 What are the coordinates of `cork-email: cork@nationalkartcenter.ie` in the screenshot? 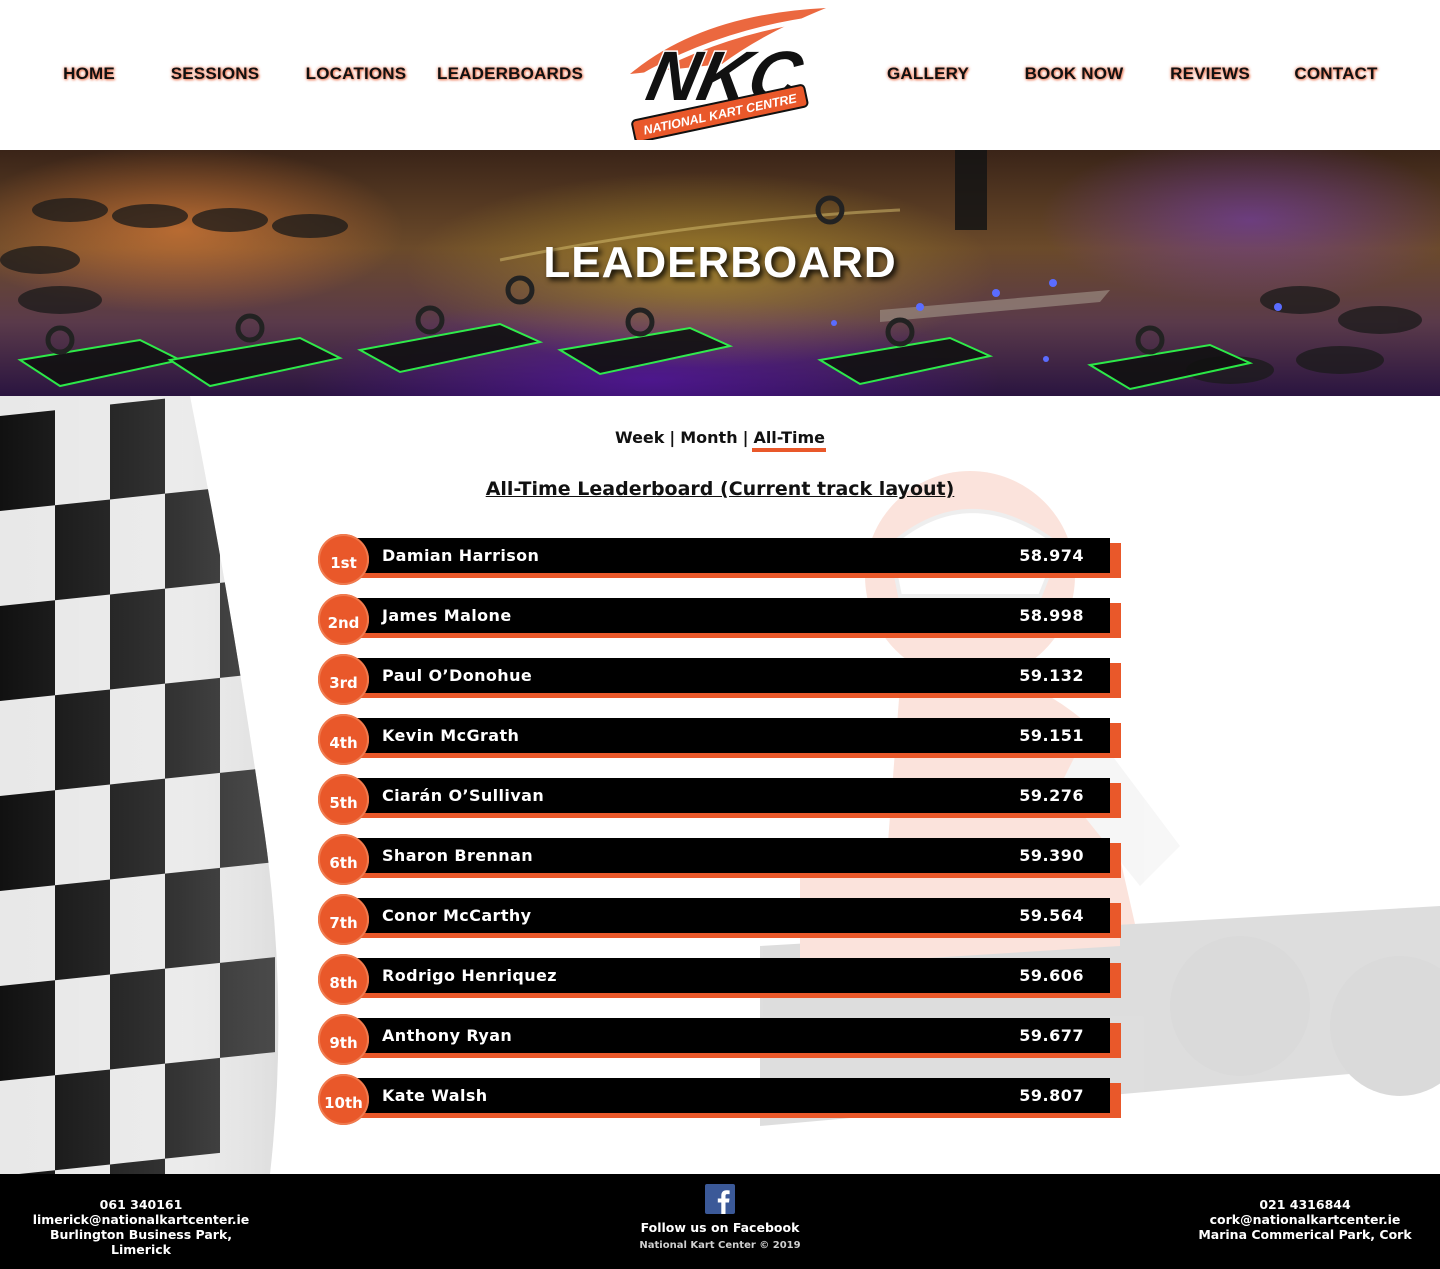 It's located at (1305, 1219).